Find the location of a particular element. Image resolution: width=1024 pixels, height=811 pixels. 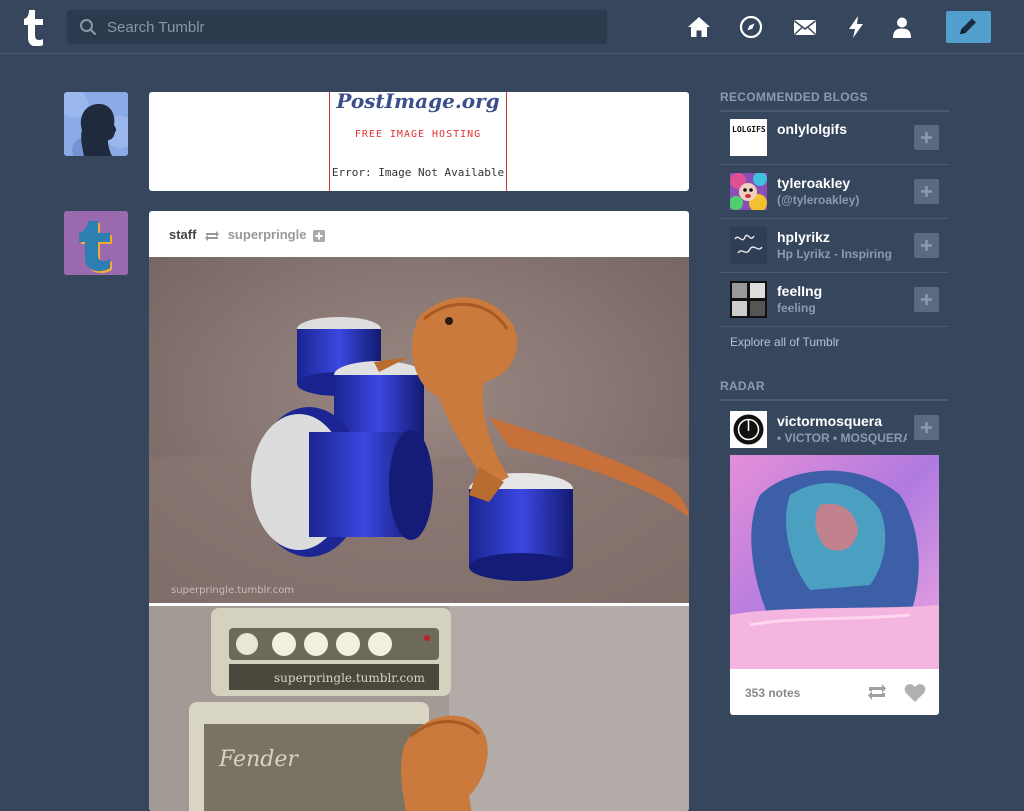

default-avatar-silhouette-icon is located at coordinates (96, 124).